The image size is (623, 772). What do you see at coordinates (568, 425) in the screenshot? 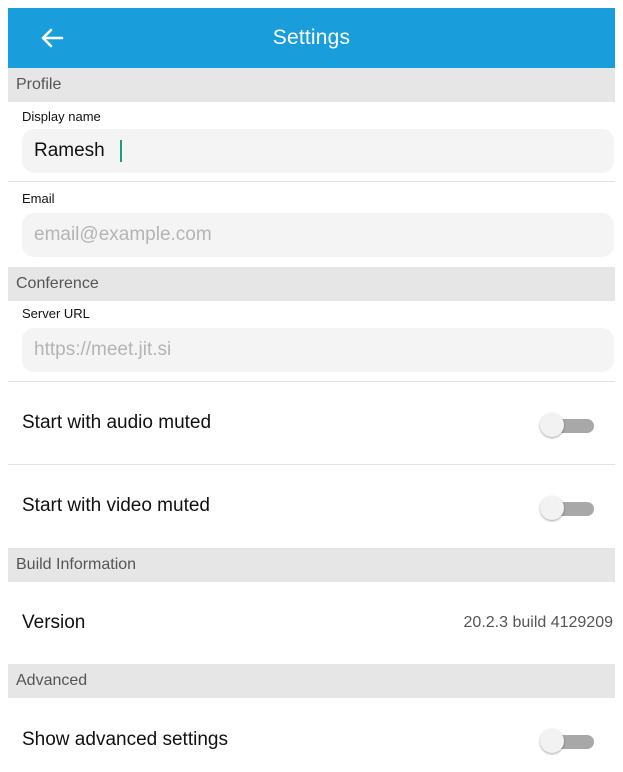
I see `audio-muted-toggle` at bounding box center [568, 425].